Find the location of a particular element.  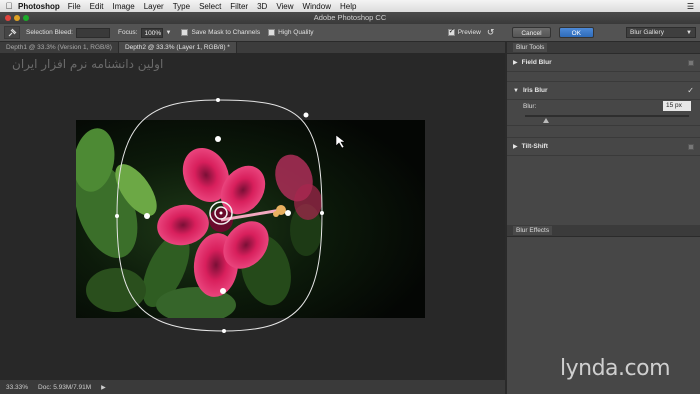

window-title: Adobe Photoshop CC is located at coordinates (350, 17).